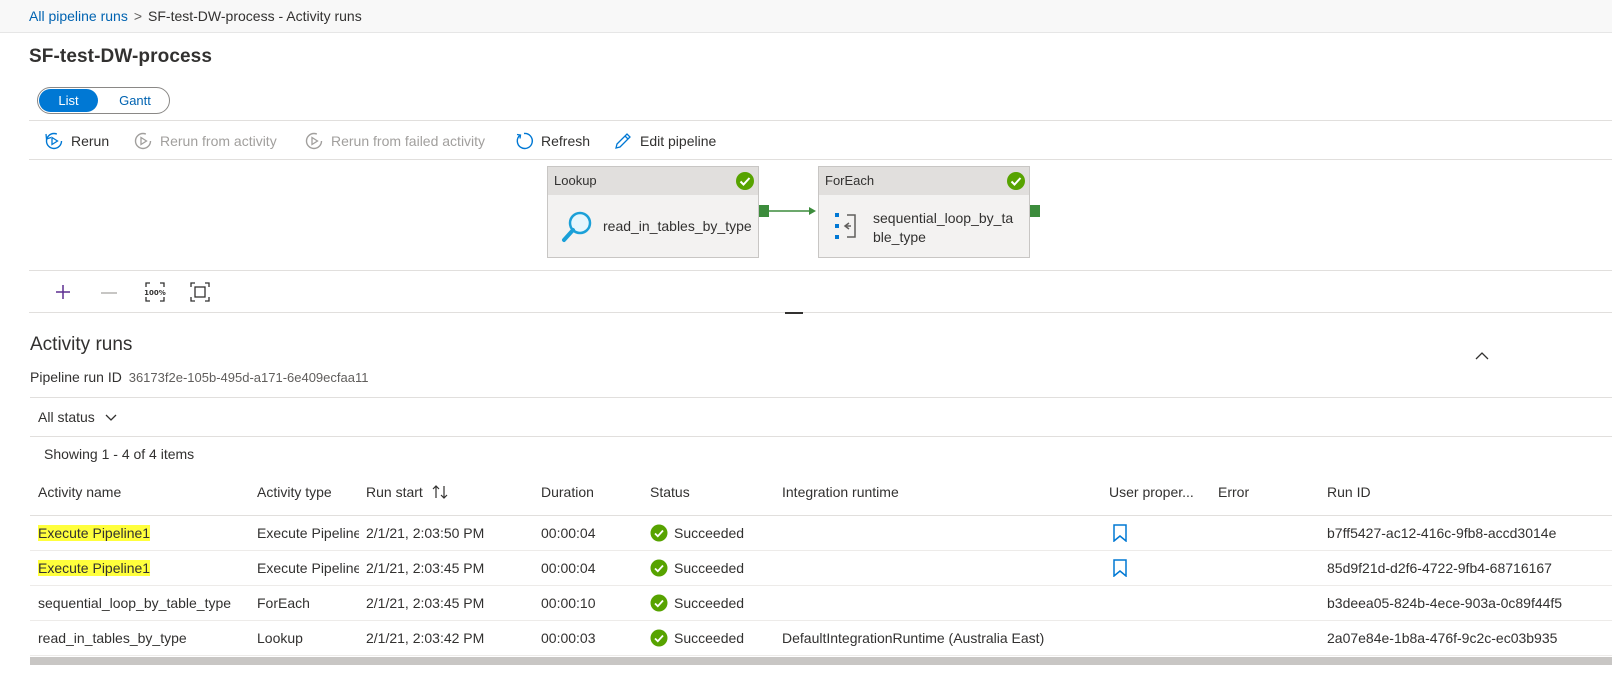 The height and width of the screenshot is (690, 1612). Describe the element at coordinates (820, 291) in the screenshot. I see `canvas-zoom-bar: 100%` at that location.